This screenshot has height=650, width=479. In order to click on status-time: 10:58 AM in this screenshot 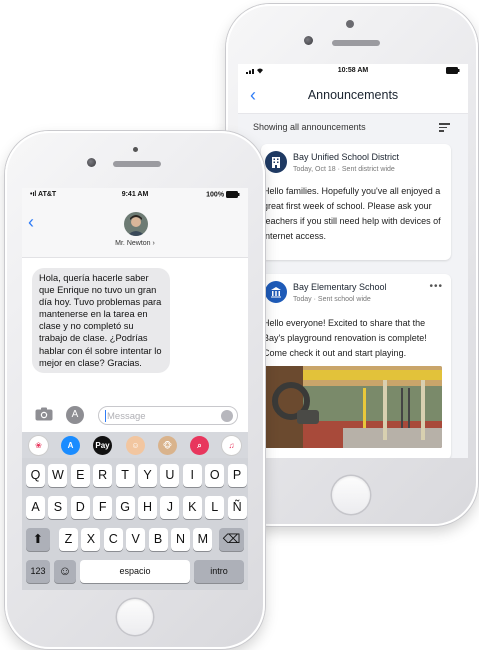, I will do `click(353, 70)`.